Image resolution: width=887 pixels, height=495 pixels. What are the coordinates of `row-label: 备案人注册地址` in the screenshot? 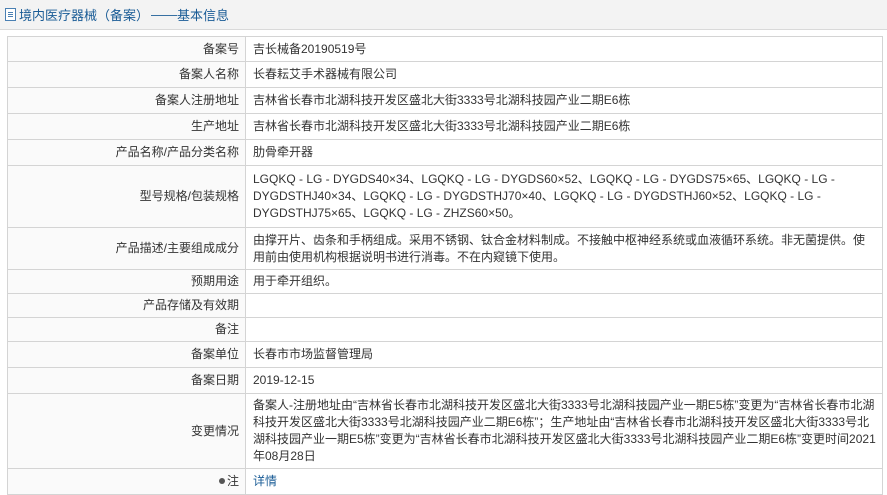 It's located at (126, 100).